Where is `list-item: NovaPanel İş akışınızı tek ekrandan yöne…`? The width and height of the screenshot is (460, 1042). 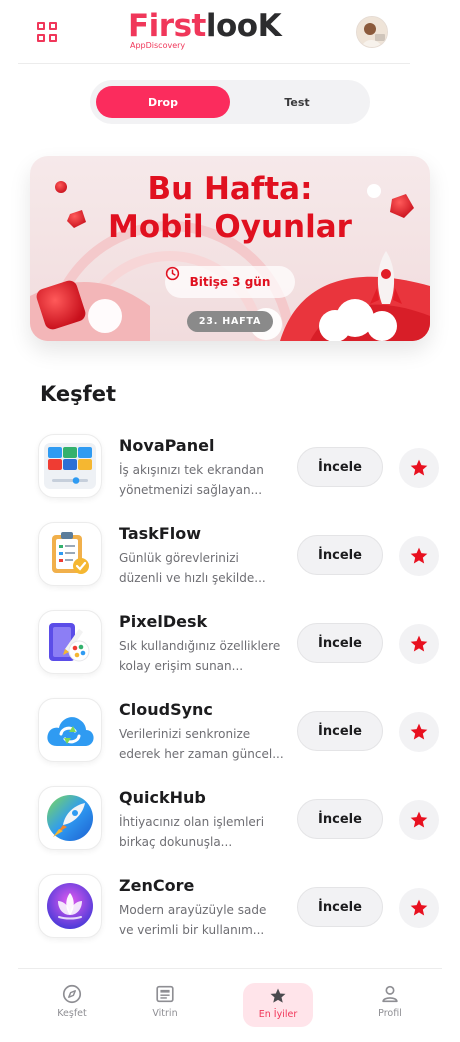
list-item: NovaPanel İş akışınızı tek ekrandan yöne… is located at coordinates (239, 478).